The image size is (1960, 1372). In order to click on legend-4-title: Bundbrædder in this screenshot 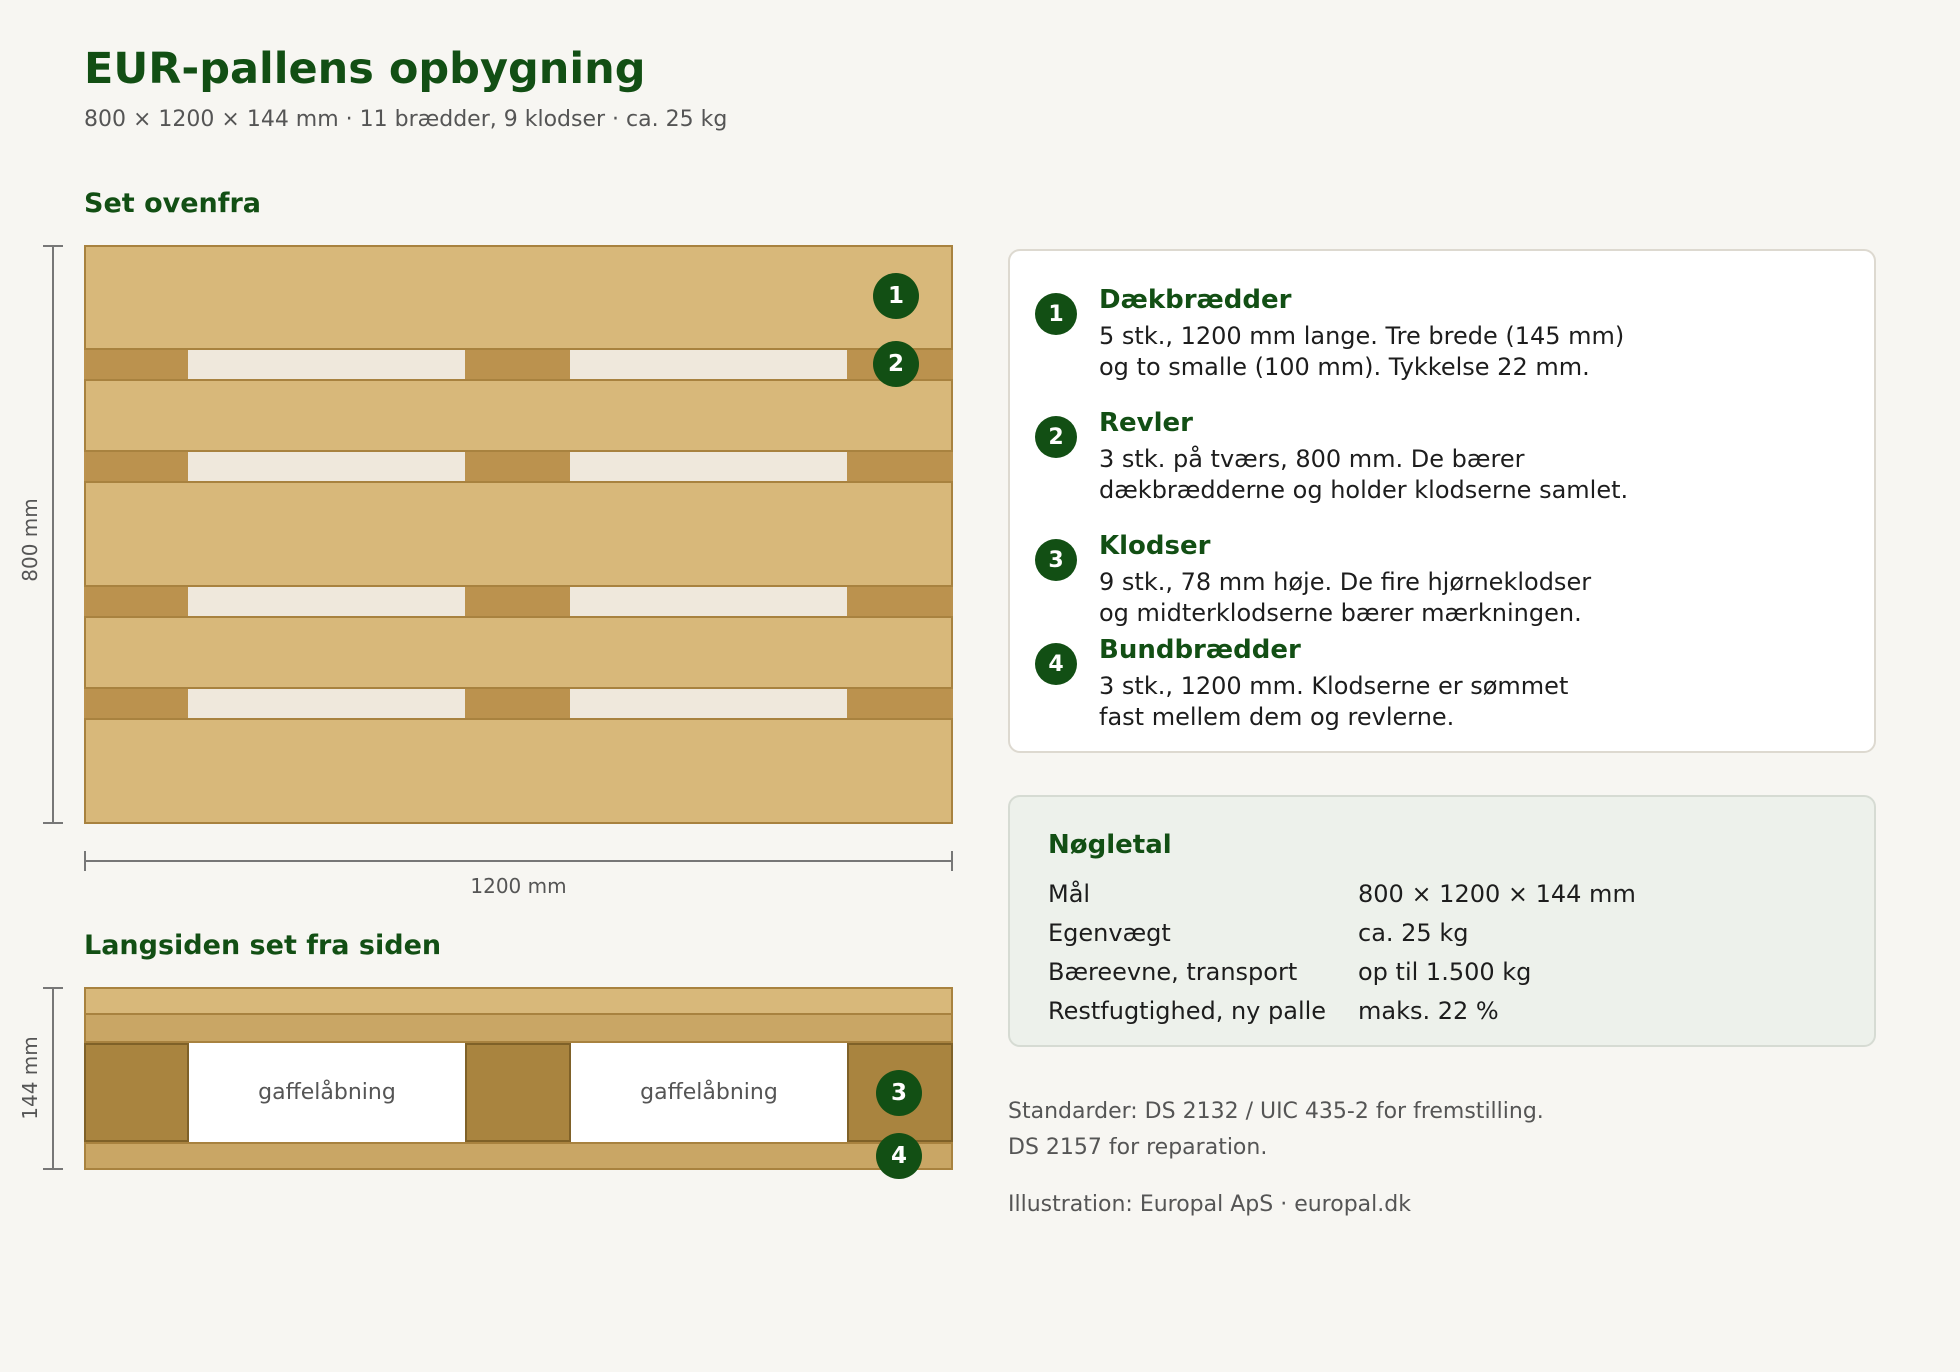, I will do `click(1200, 650)`.